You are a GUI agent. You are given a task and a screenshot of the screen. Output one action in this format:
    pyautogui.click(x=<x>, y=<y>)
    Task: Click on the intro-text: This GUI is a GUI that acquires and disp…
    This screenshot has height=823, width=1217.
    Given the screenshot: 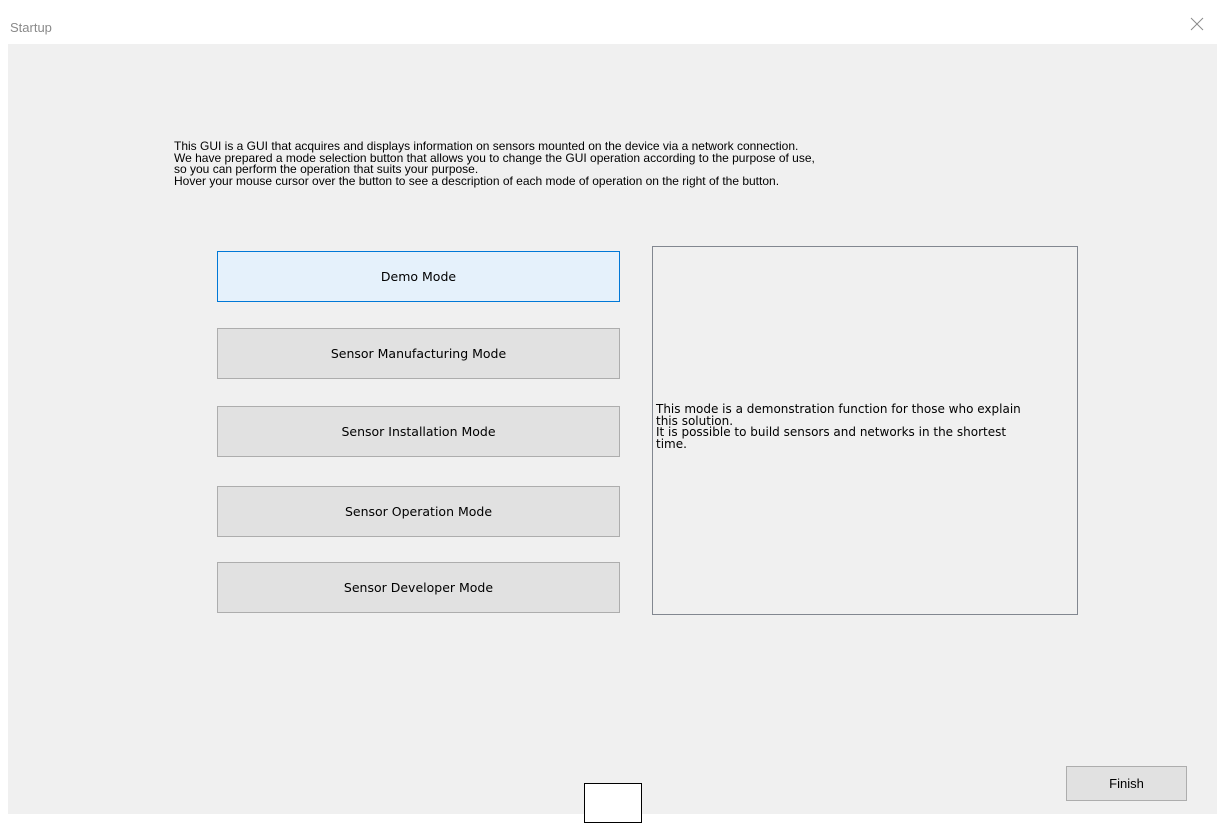 What is the action you would take?
    pyautogui.click(x=614, y=164)
    